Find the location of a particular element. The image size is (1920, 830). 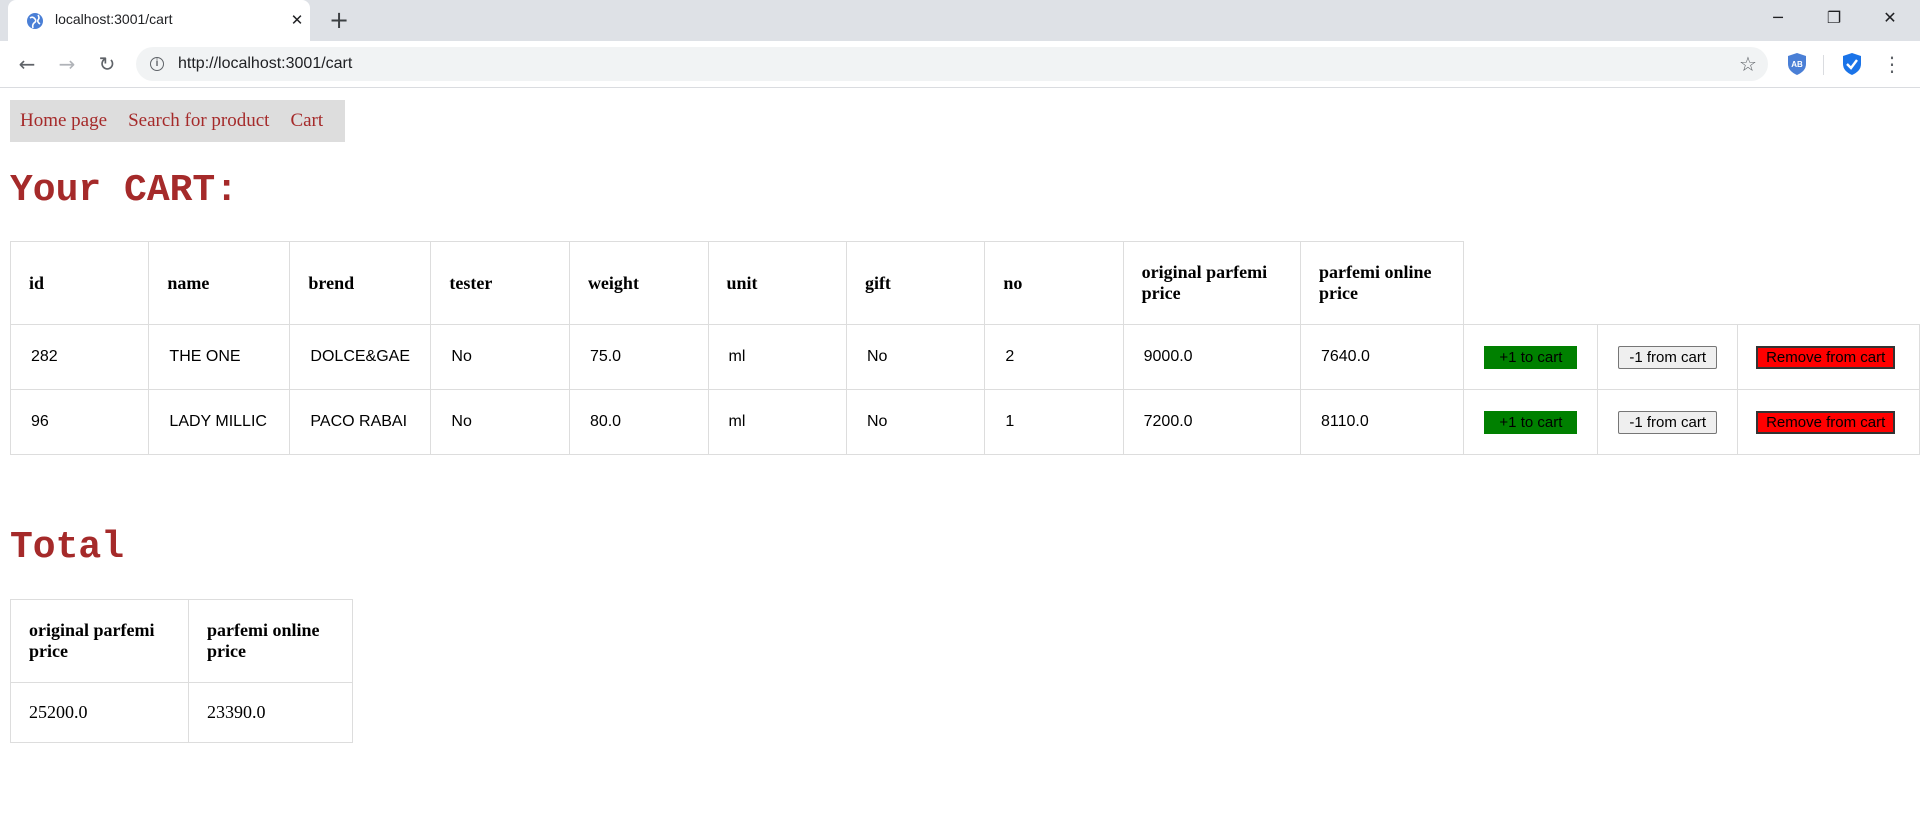

close-window-button: ✕ is located at coordinates (1890, 18).